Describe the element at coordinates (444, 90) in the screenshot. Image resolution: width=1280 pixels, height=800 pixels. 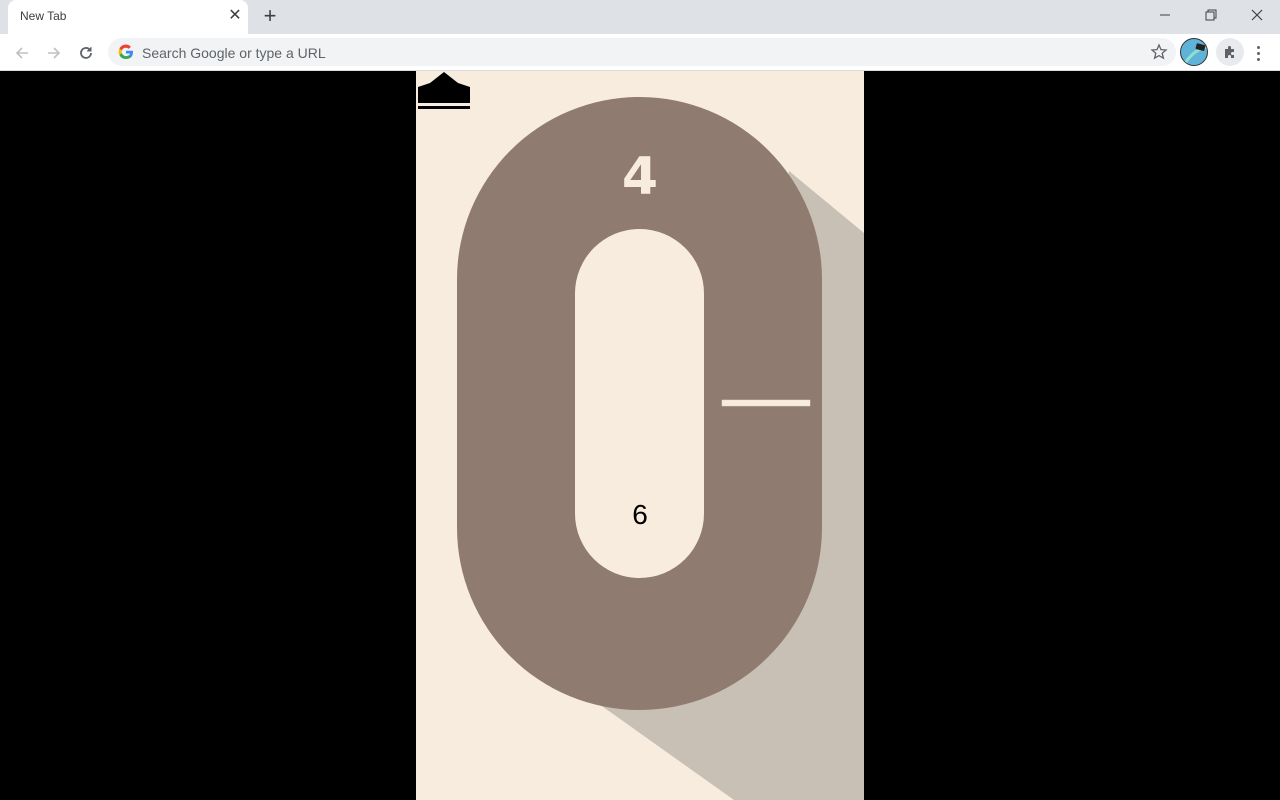
I see `crown-icon` at that location.